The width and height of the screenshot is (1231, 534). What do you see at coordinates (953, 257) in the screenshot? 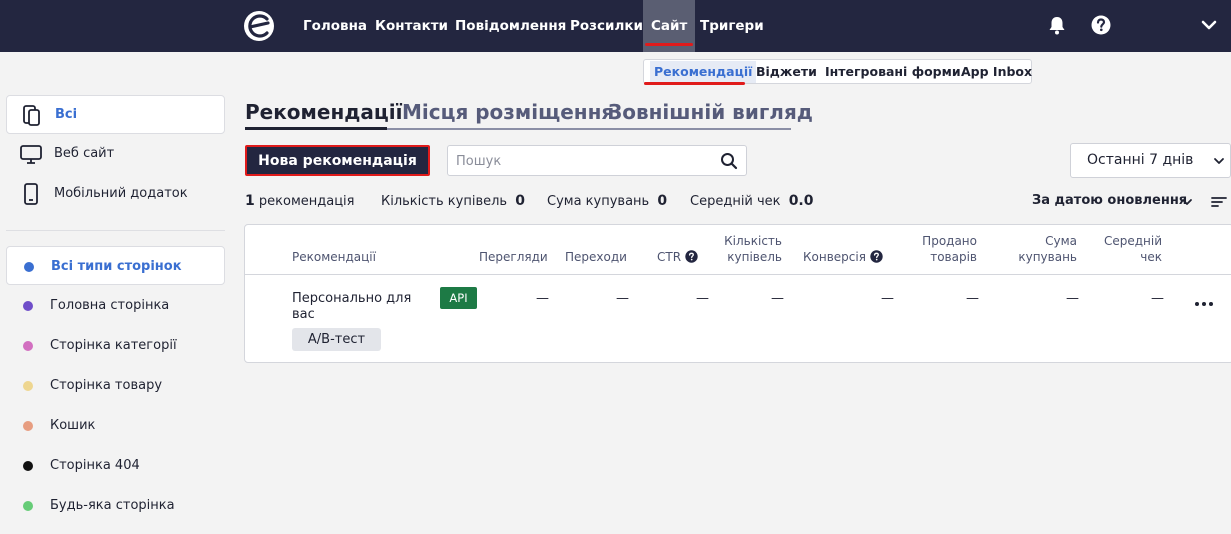
I see `column-header-sold-line2: товарів` at bounding box center [953, 257].